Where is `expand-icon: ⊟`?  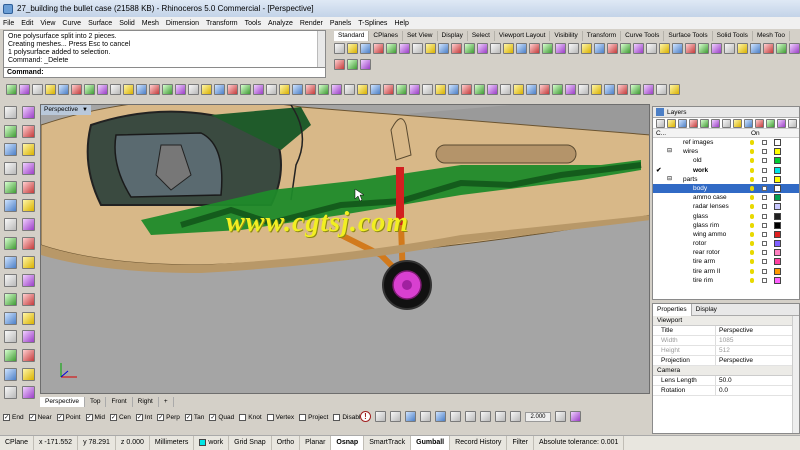
expand-icon: ⊟ is located at coordinates (669, 151).